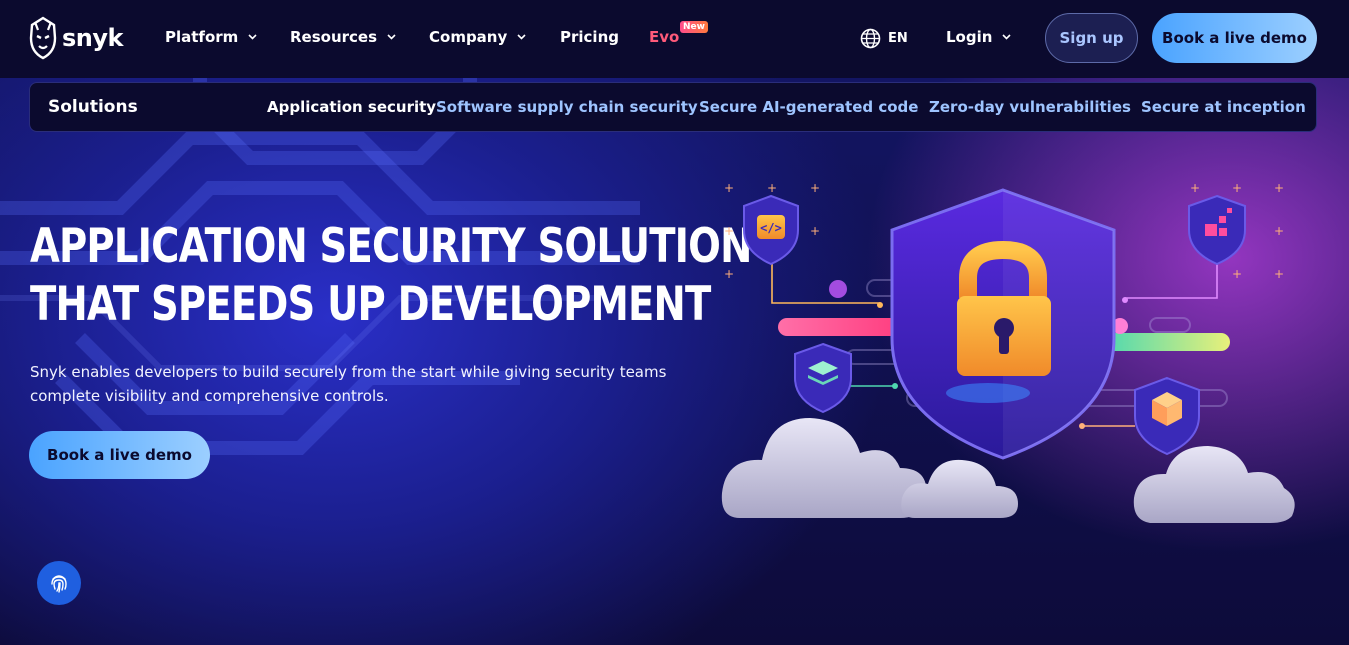 This screenshot has height=645, width=1349. I want to click on book-demo-button-header: Book a live demo, so click(1234, 38).